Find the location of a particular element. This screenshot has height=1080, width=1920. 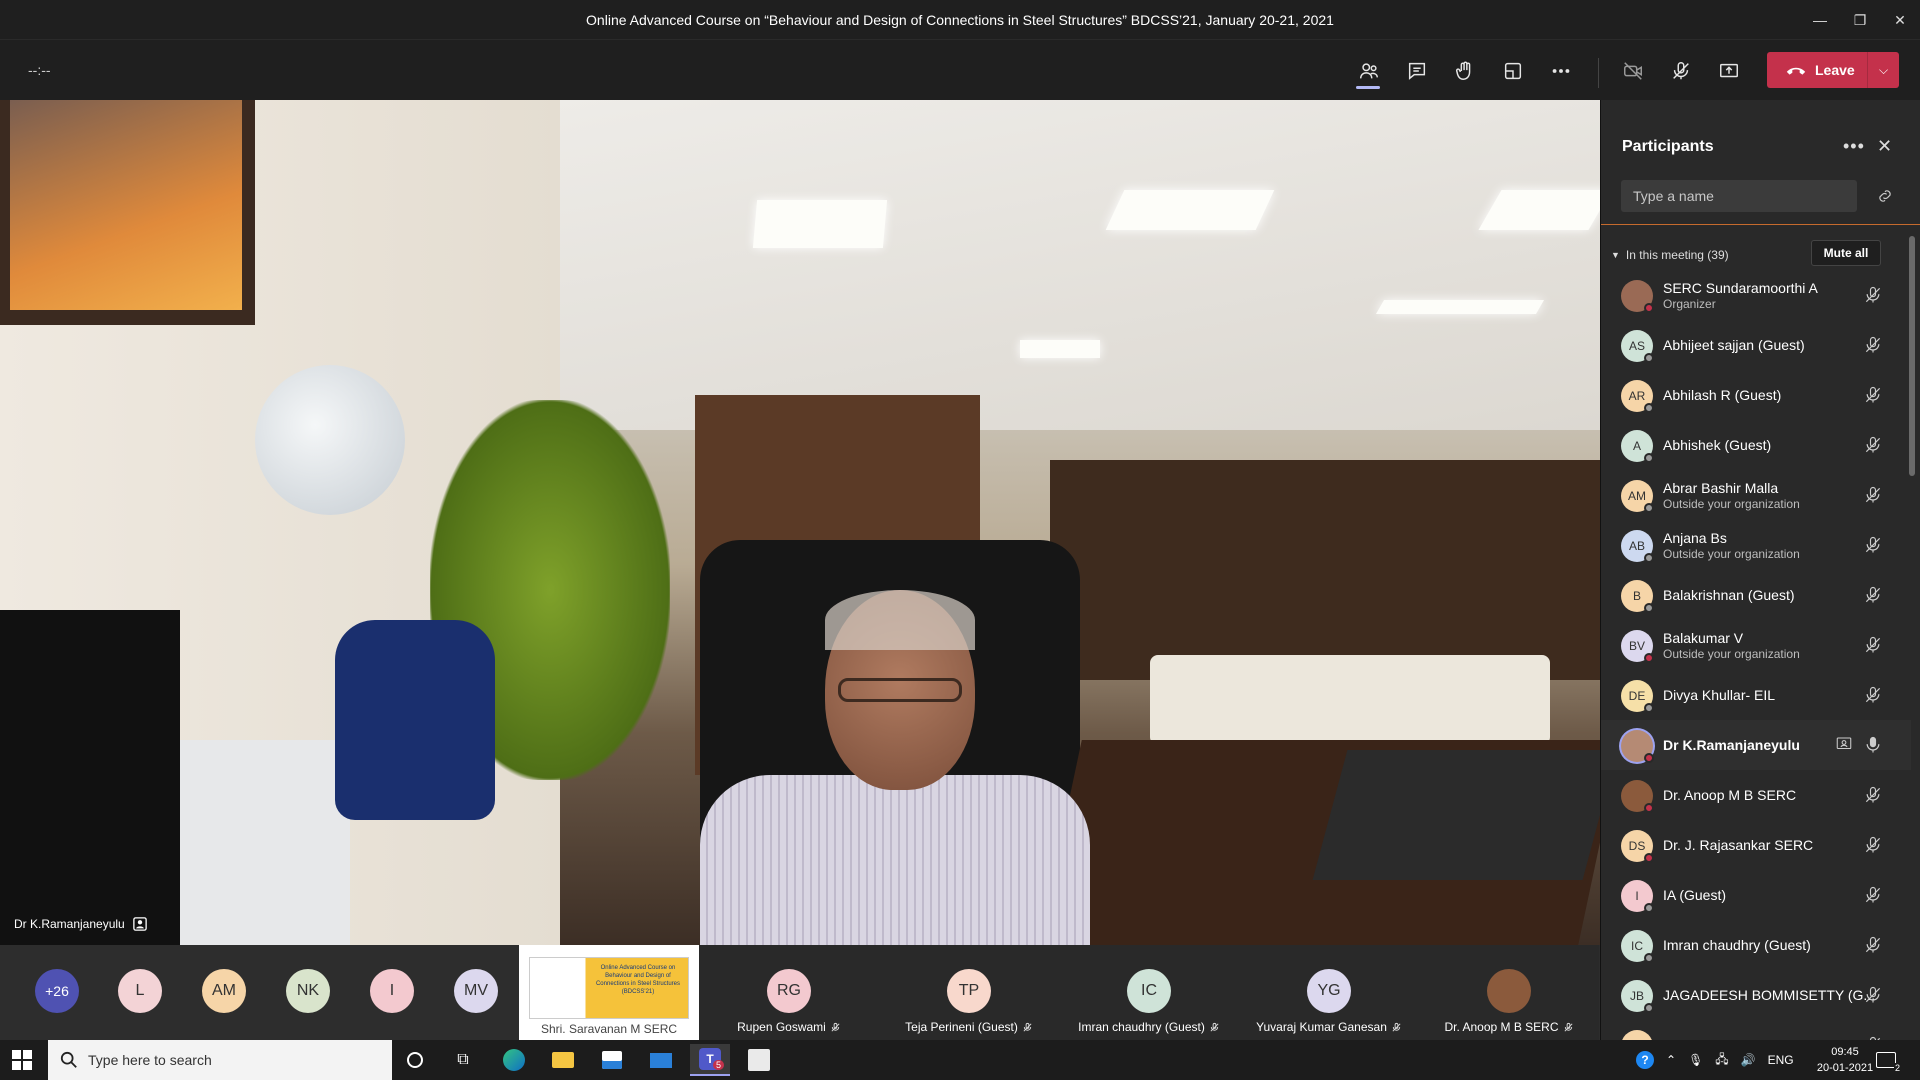

volume-icon: 🔊 is located at coordinates (1748, 1060).